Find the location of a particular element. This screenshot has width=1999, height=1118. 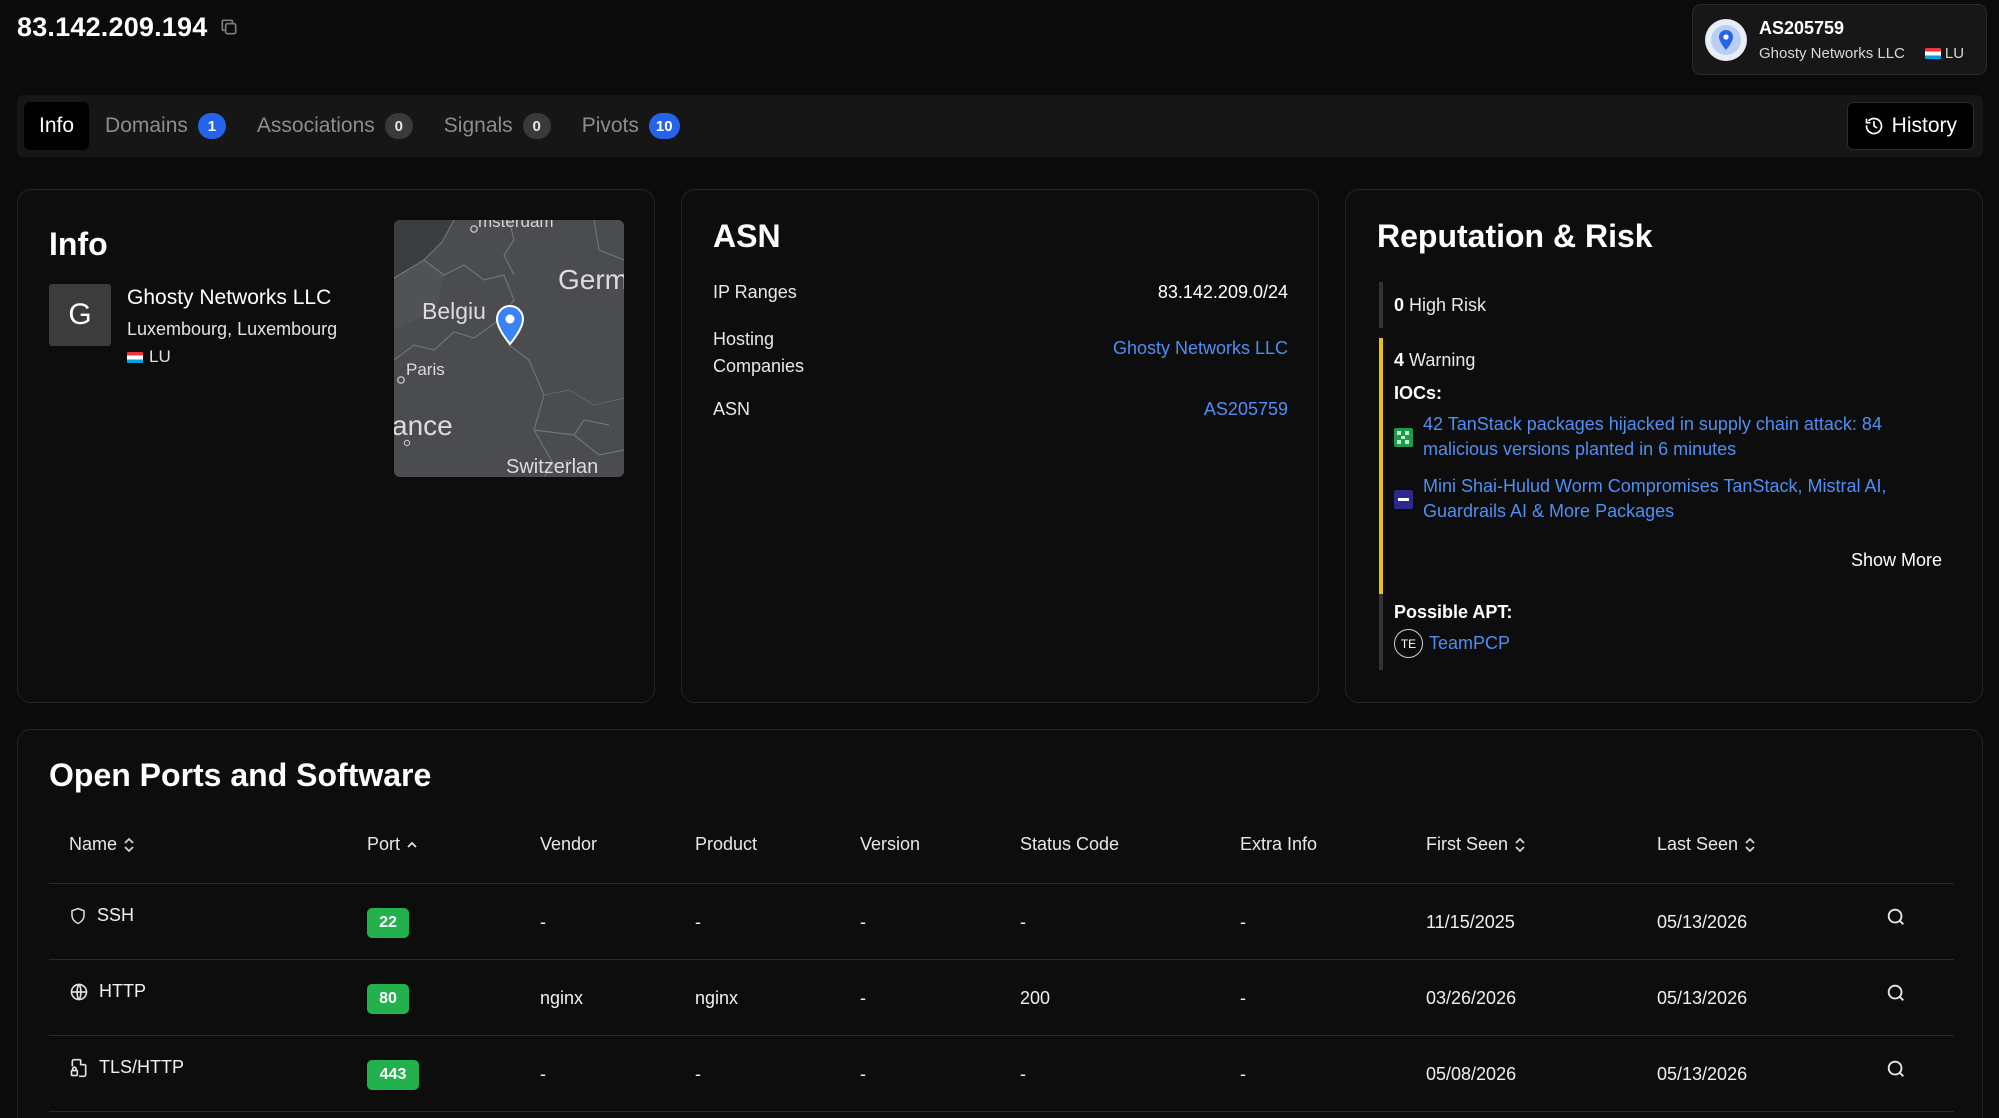

show-more-button: Show More is located at coordinates (1896, 560).